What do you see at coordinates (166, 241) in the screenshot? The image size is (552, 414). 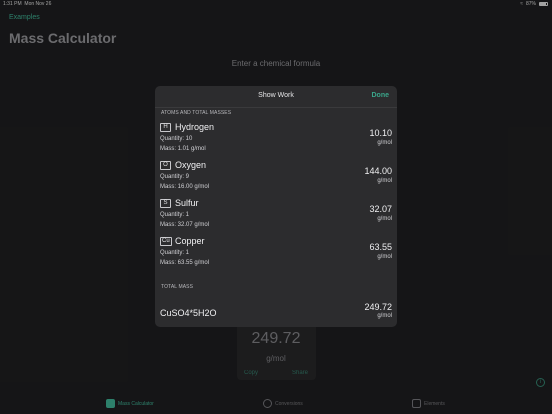 I see `element-symbol: Cu` at bounding box center [166, 241].